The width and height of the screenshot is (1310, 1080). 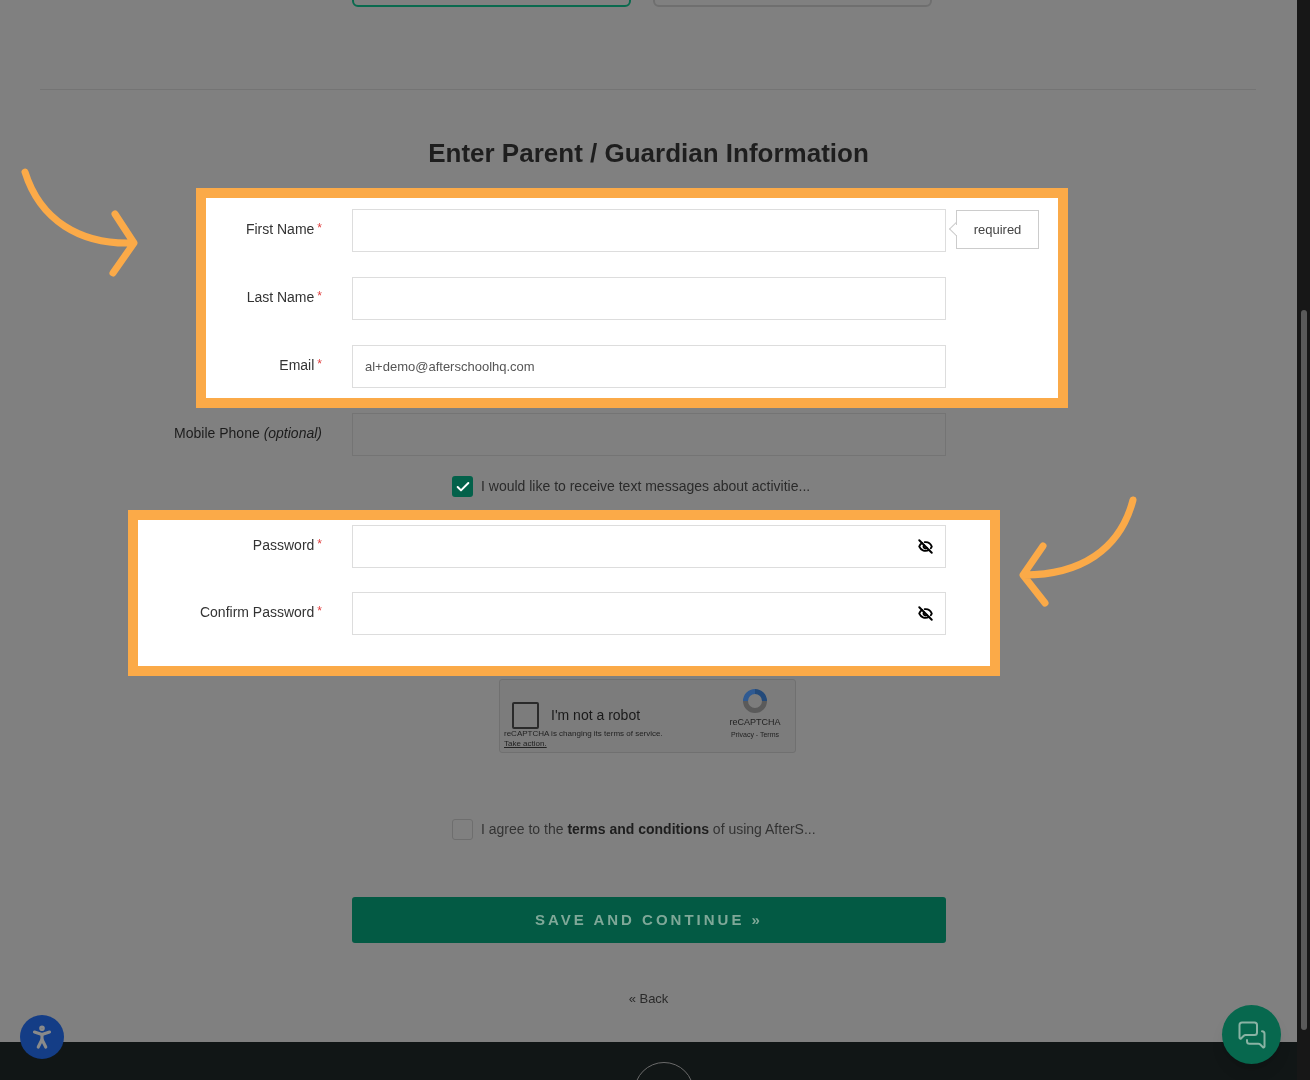 I want to click on recaptcha-brand: reCAPTCHA, so click(x=755, y=722).